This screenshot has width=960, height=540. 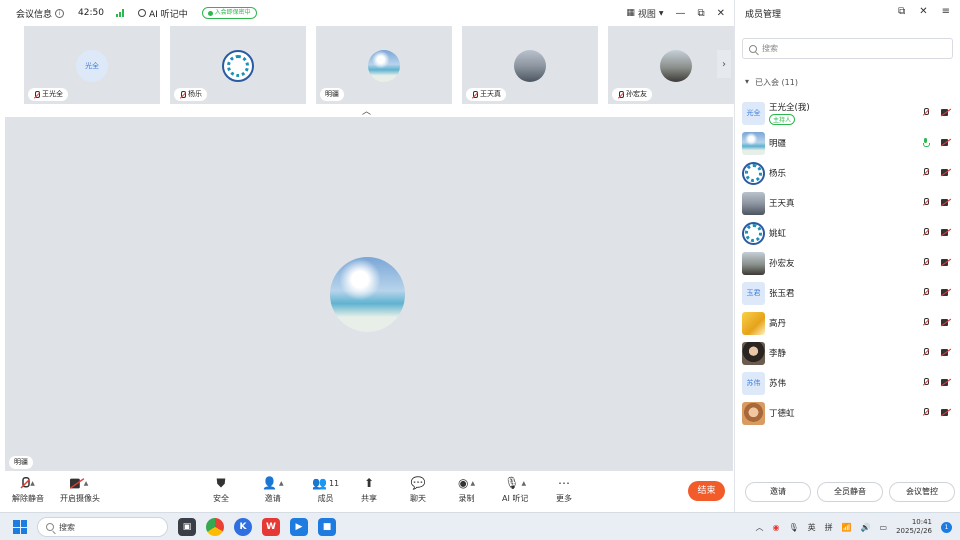 I want to click on security-badge: 入会即保密中, so click(x=229, y=13).